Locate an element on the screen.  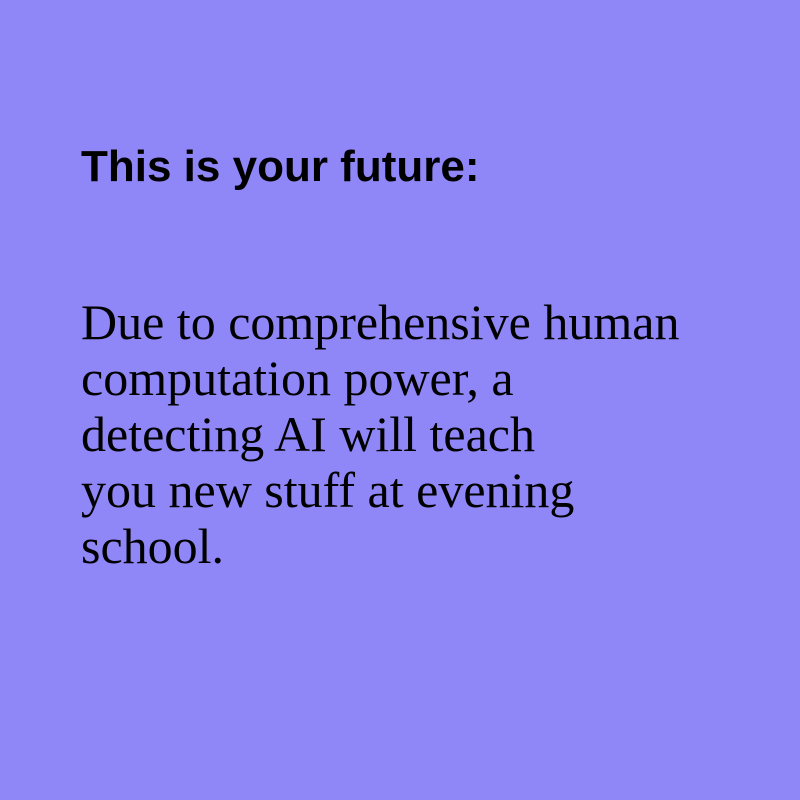
body-line-5: school. is located at coordinates (153, 546).